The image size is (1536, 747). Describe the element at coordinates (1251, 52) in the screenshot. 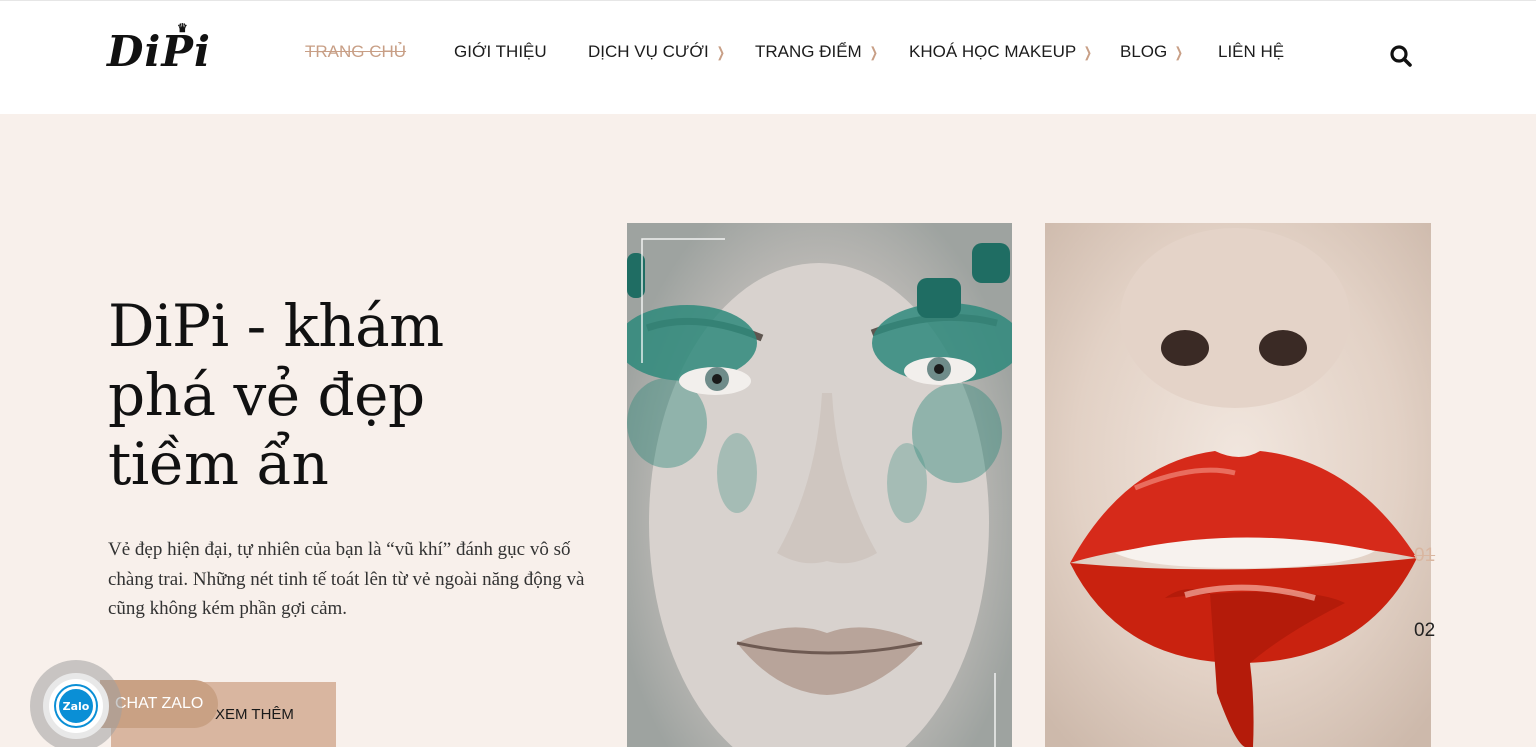

I see `nav-item-contact: LIÊN HỆ` at that location.